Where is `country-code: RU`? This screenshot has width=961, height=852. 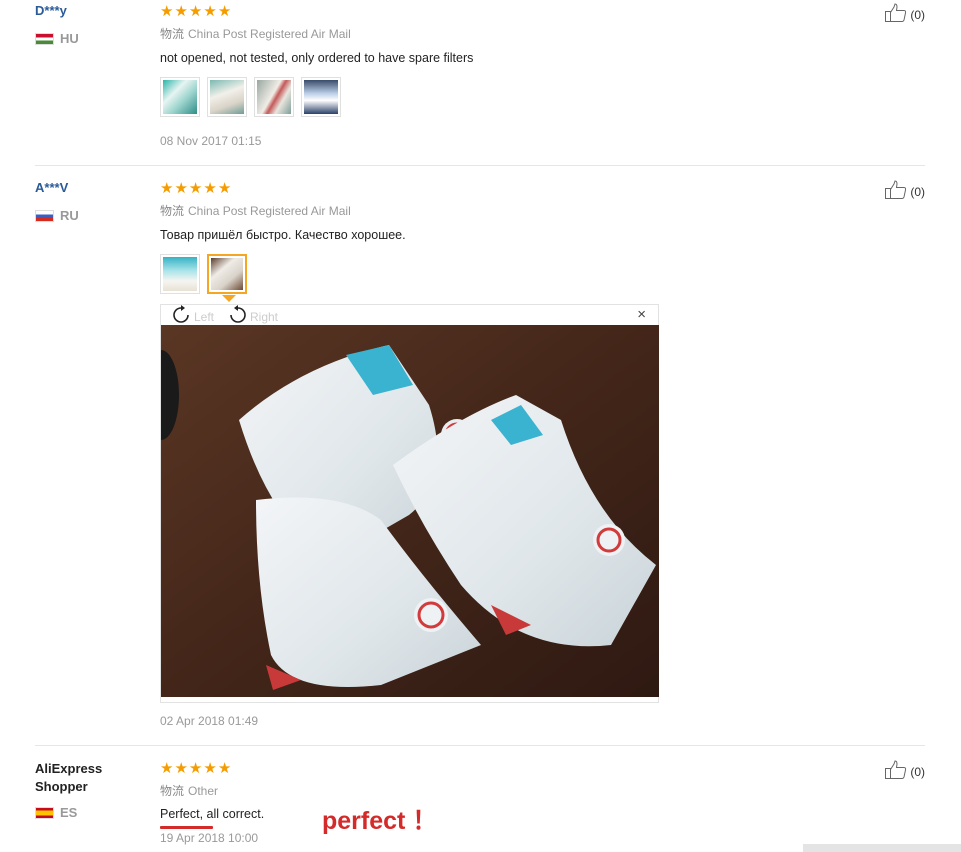
country-code: RU is located at coordinates (69, 215).